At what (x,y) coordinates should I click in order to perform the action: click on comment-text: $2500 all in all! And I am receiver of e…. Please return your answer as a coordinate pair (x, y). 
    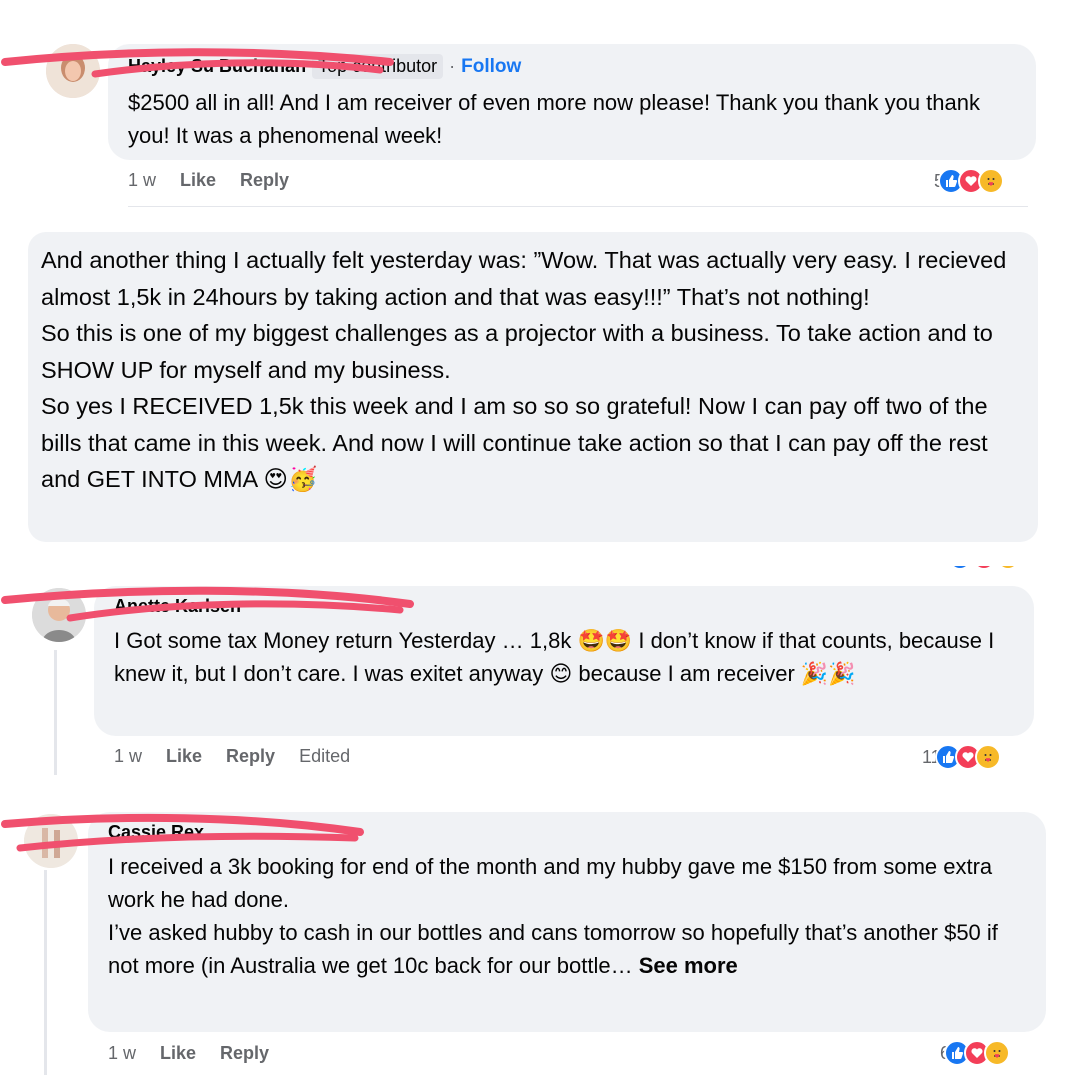
    Looking at the image, I should click on (557, 119).